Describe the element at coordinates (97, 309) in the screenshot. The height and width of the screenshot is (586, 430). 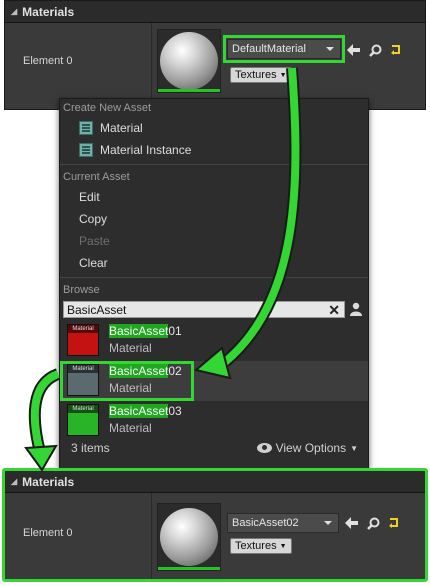
I see `search-input-value: BasicAsset` at that location.